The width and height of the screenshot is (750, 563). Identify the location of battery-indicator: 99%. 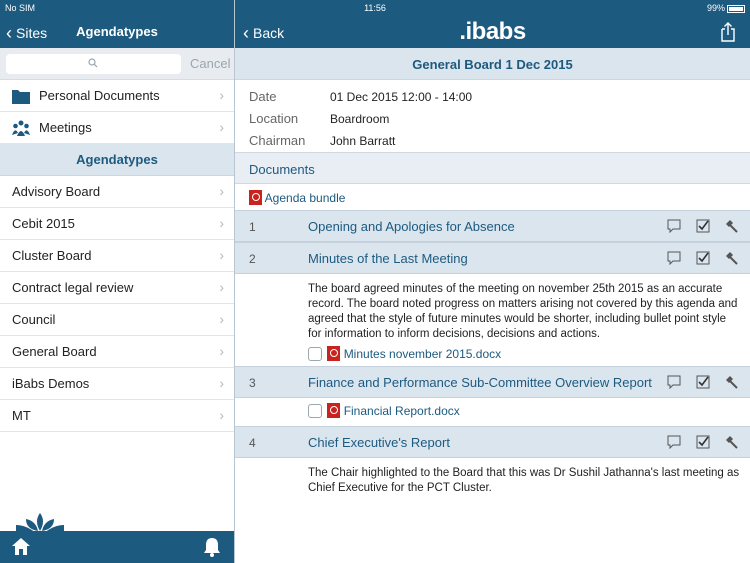
(726, 8).